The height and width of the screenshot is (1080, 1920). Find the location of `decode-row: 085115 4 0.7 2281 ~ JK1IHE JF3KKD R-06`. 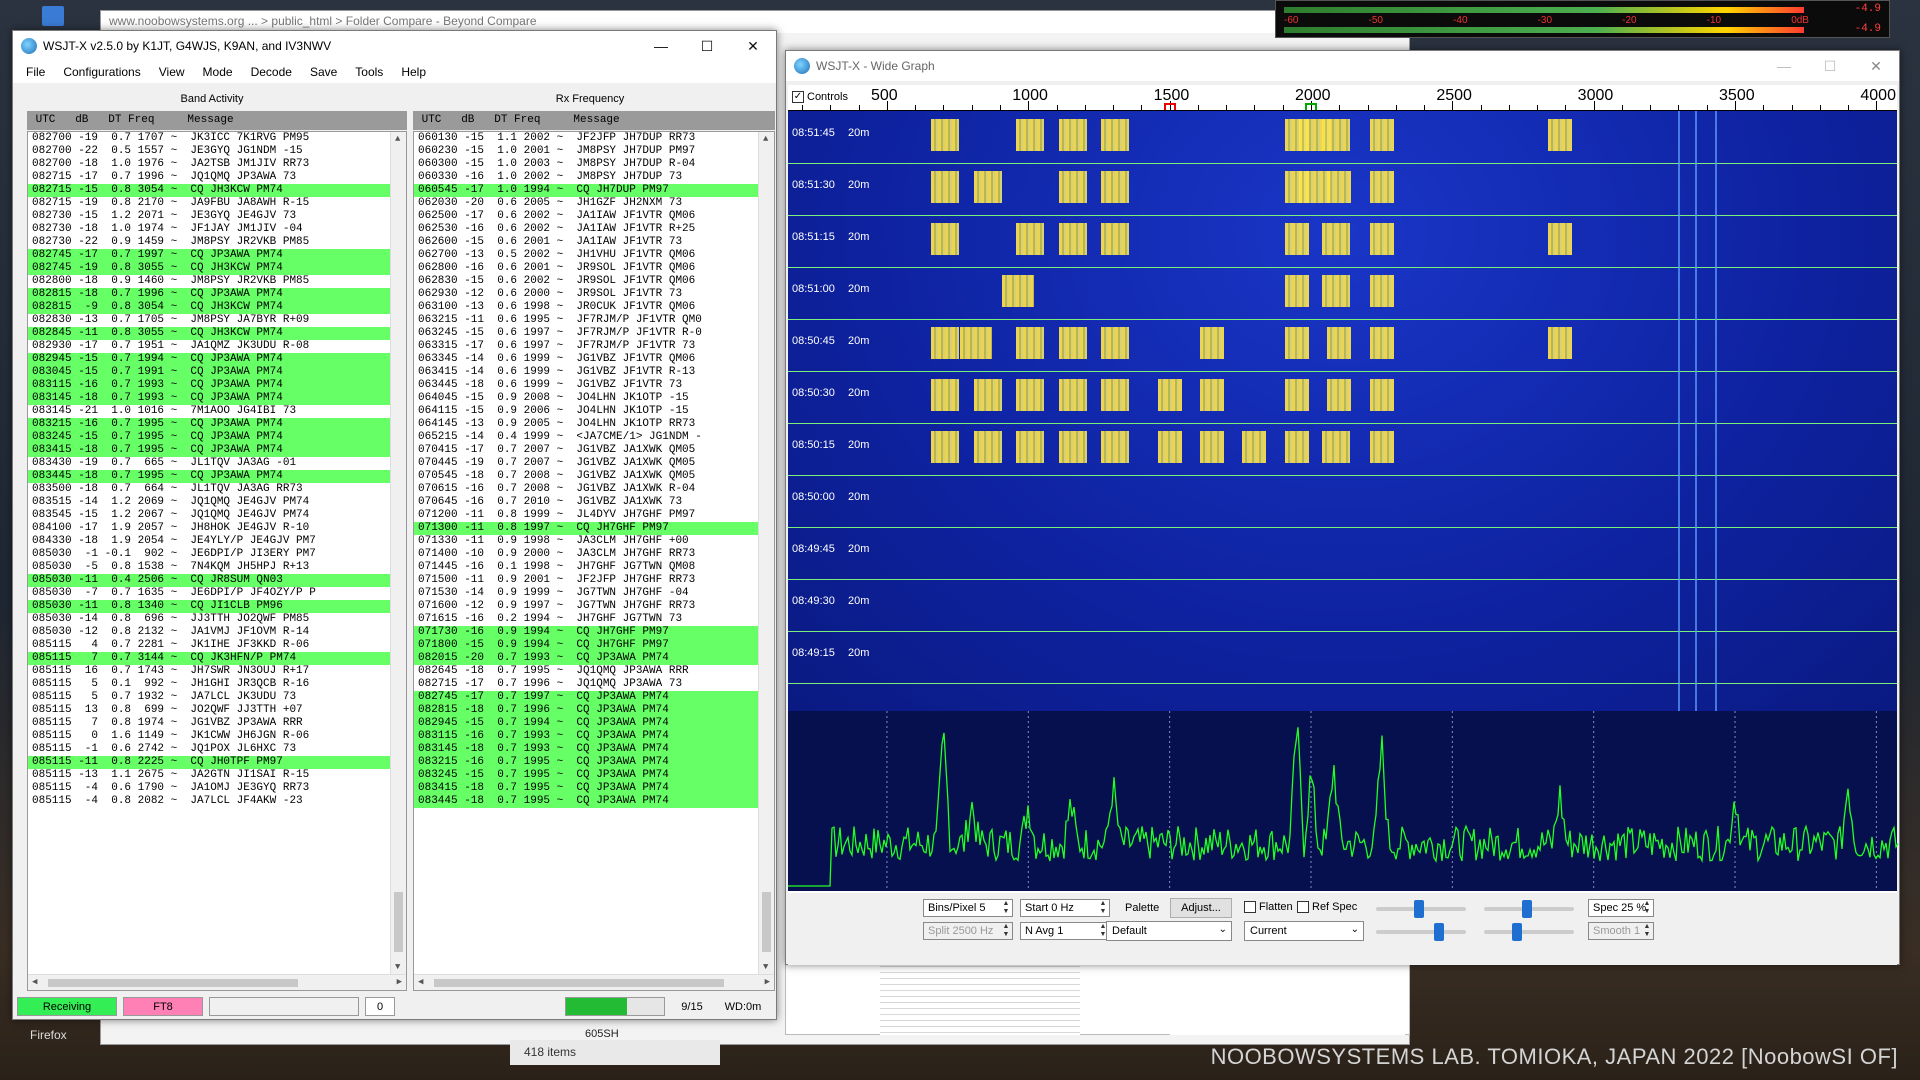

decode-row: 085115 4 0.7 2281 ~ JK1IHE JF3KKD R-06 is located at coordinates (209, 645).